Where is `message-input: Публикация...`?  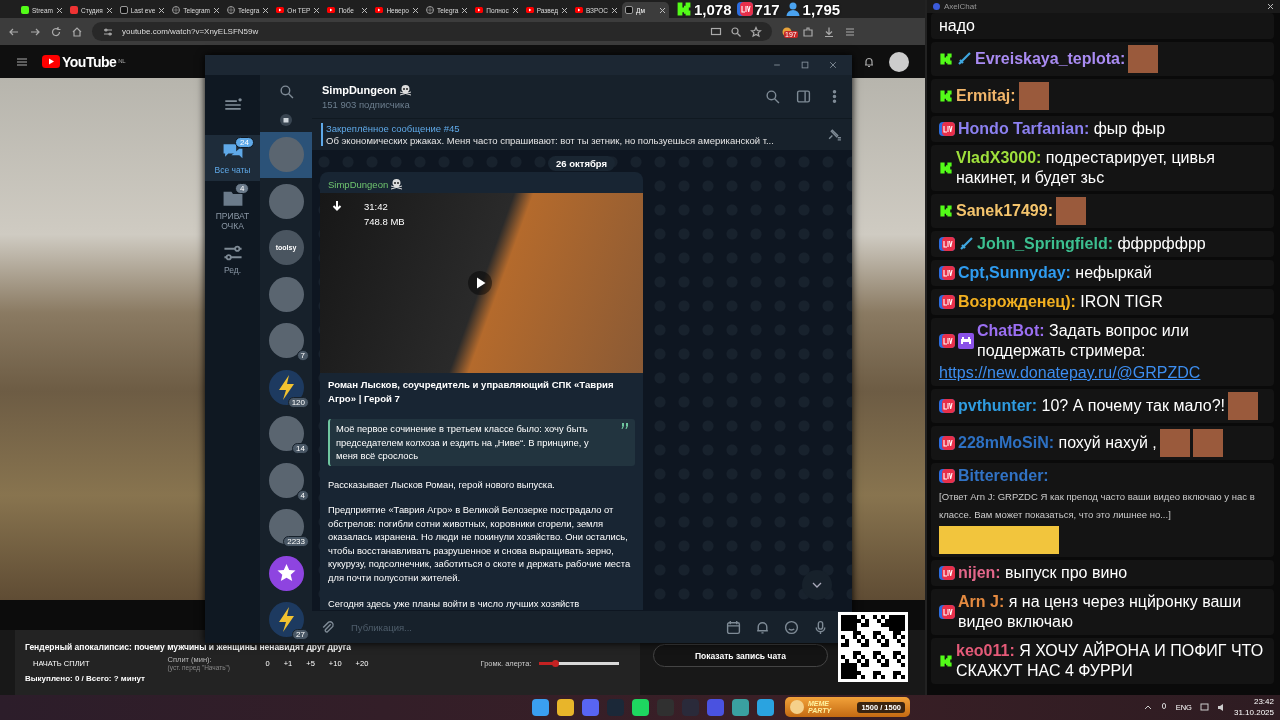
message-input: Публикация... is located at coordinates (530, 627).